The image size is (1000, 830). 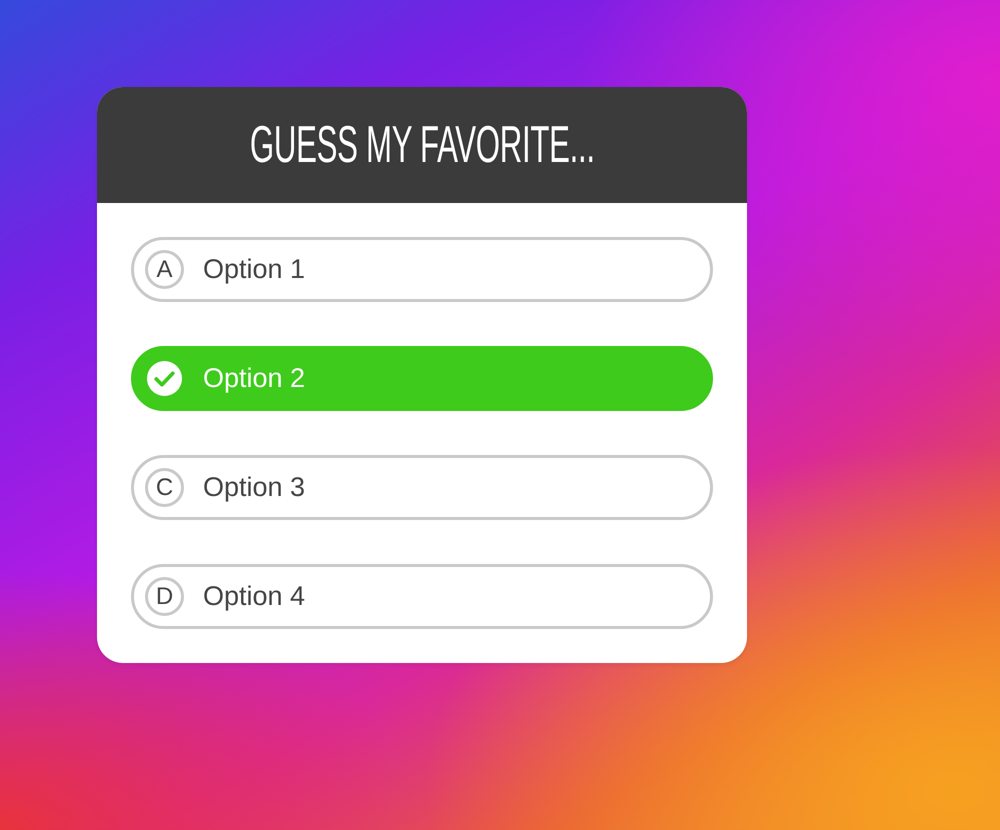 I want to click on option-label: Option 3, so click(x=254, y=487).